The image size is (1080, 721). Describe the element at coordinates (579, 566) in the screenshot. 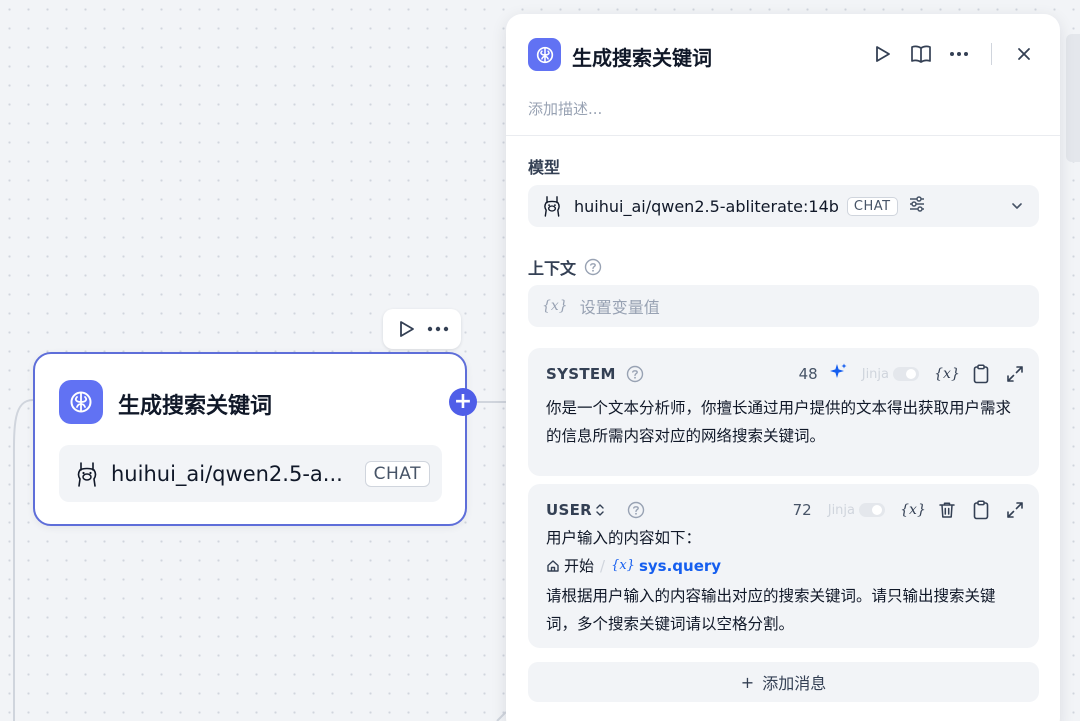

I see `variable-chip-node: 开始` at that location.